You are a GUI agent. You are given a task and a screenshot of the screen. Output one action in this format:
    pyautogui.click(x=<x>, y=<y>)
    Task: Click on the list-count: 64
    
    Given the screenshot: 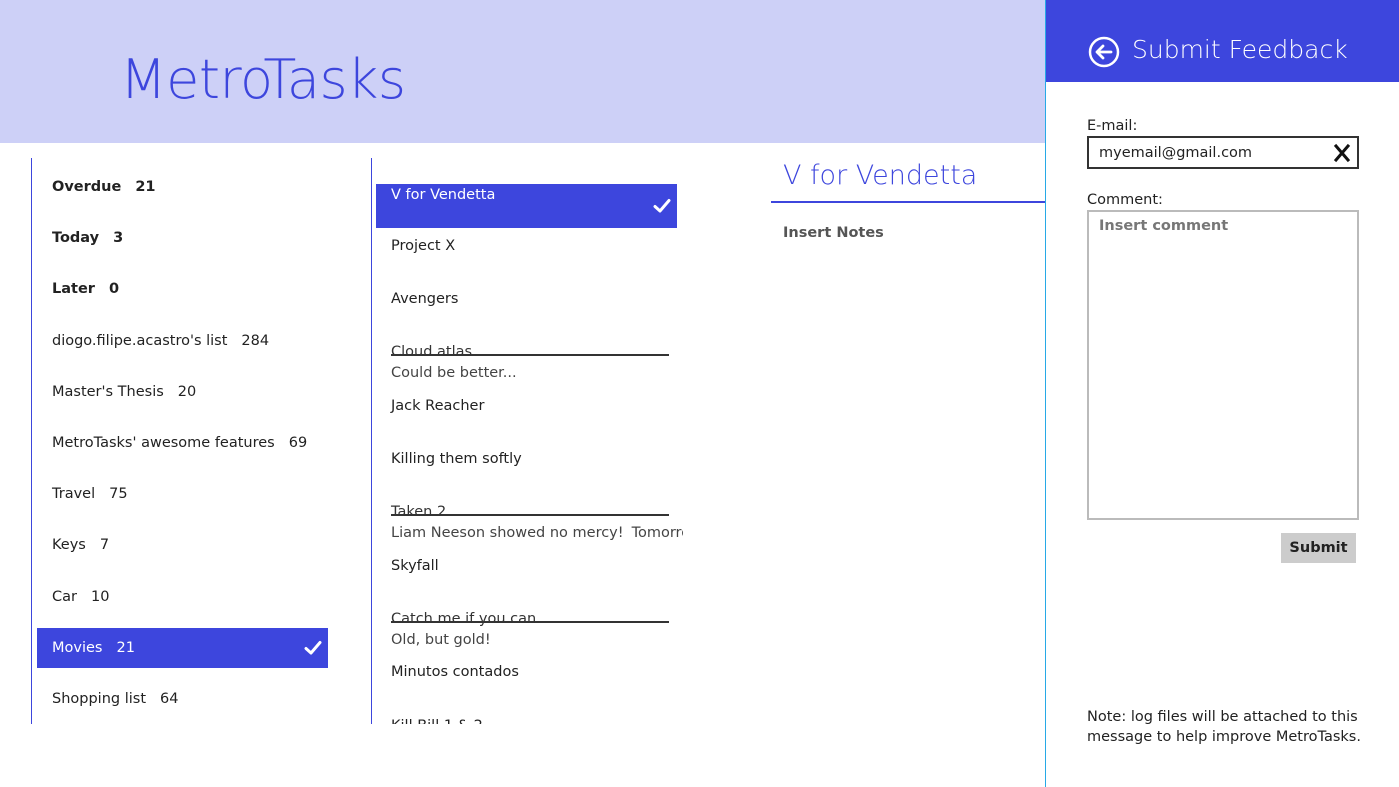 What is the action you would take?
    pyautogui.click(x=169, y=699)
    